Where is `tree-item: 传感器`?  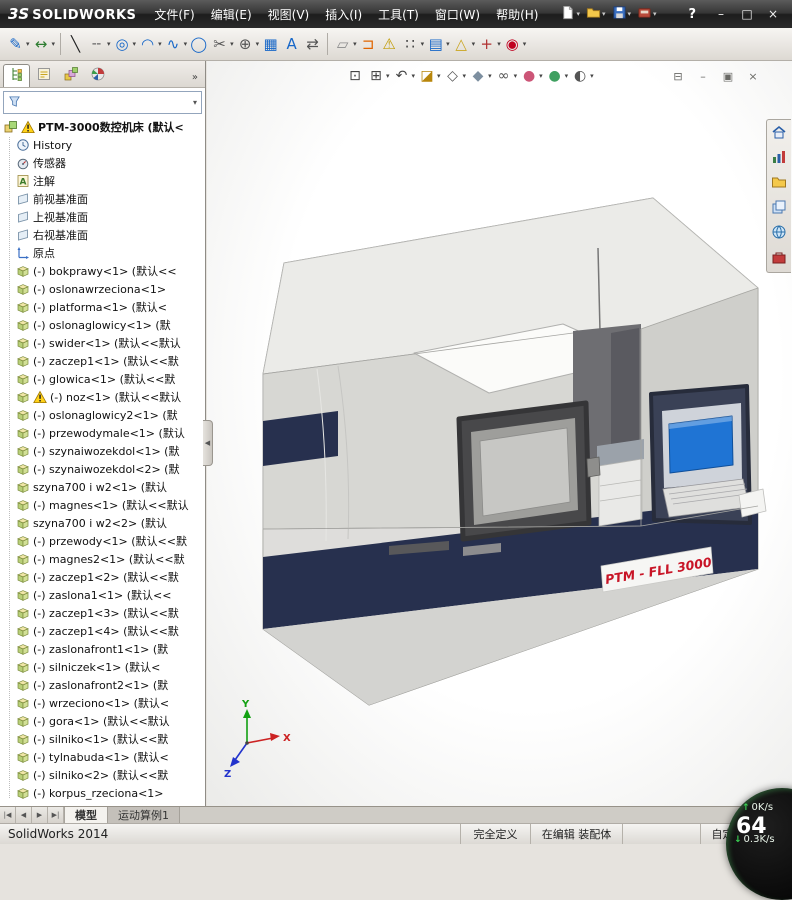
tree-item: 传感器 is located at coordinates (103, 163).